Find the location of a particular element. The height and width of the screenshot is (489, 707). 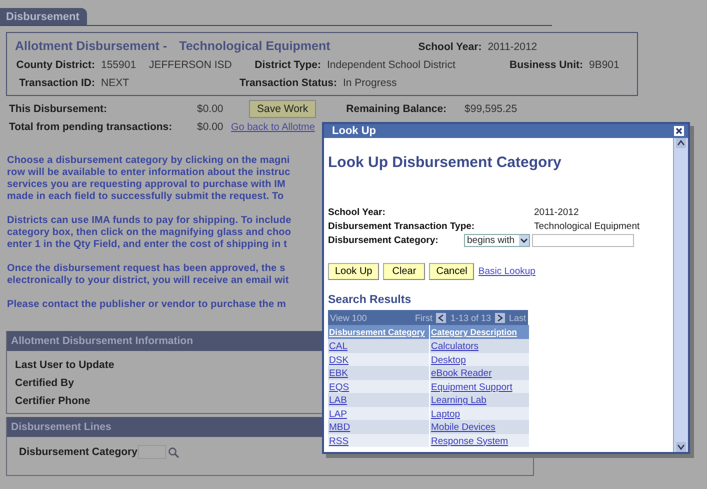

instruction-text: made in each field to successfully submit the request. To is located at coordinates (145, 197).